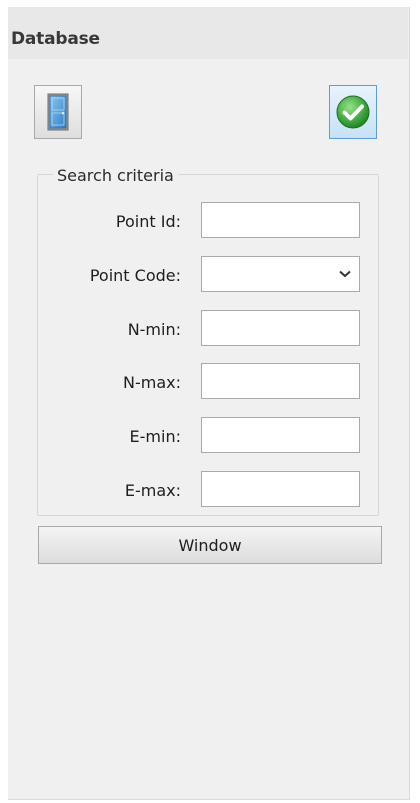 The height and width of the screenshot is (803, 420). Describe the element at coordinates (115, 175) in the screenshot. I see `search-criteria-legend: Search criteria` at that location.